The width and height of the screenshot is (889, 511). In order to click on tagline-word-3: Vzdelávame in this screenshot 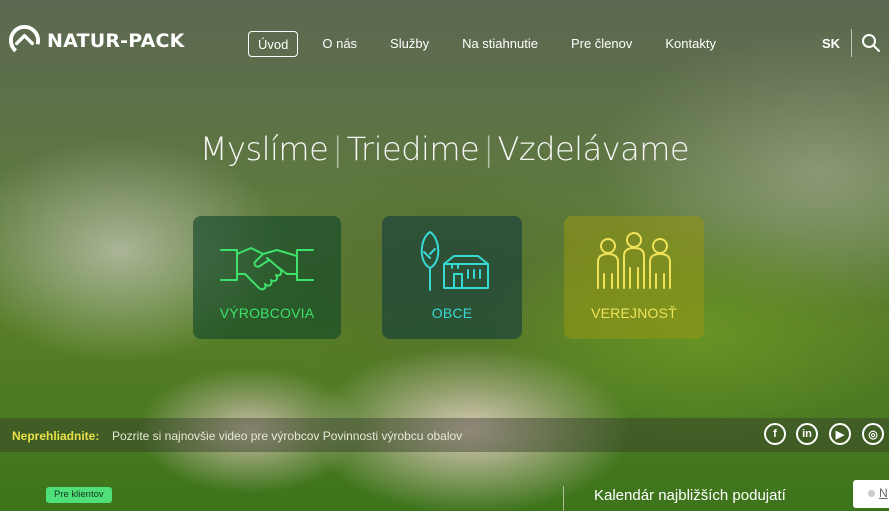, I will do `click(593, 149)`.